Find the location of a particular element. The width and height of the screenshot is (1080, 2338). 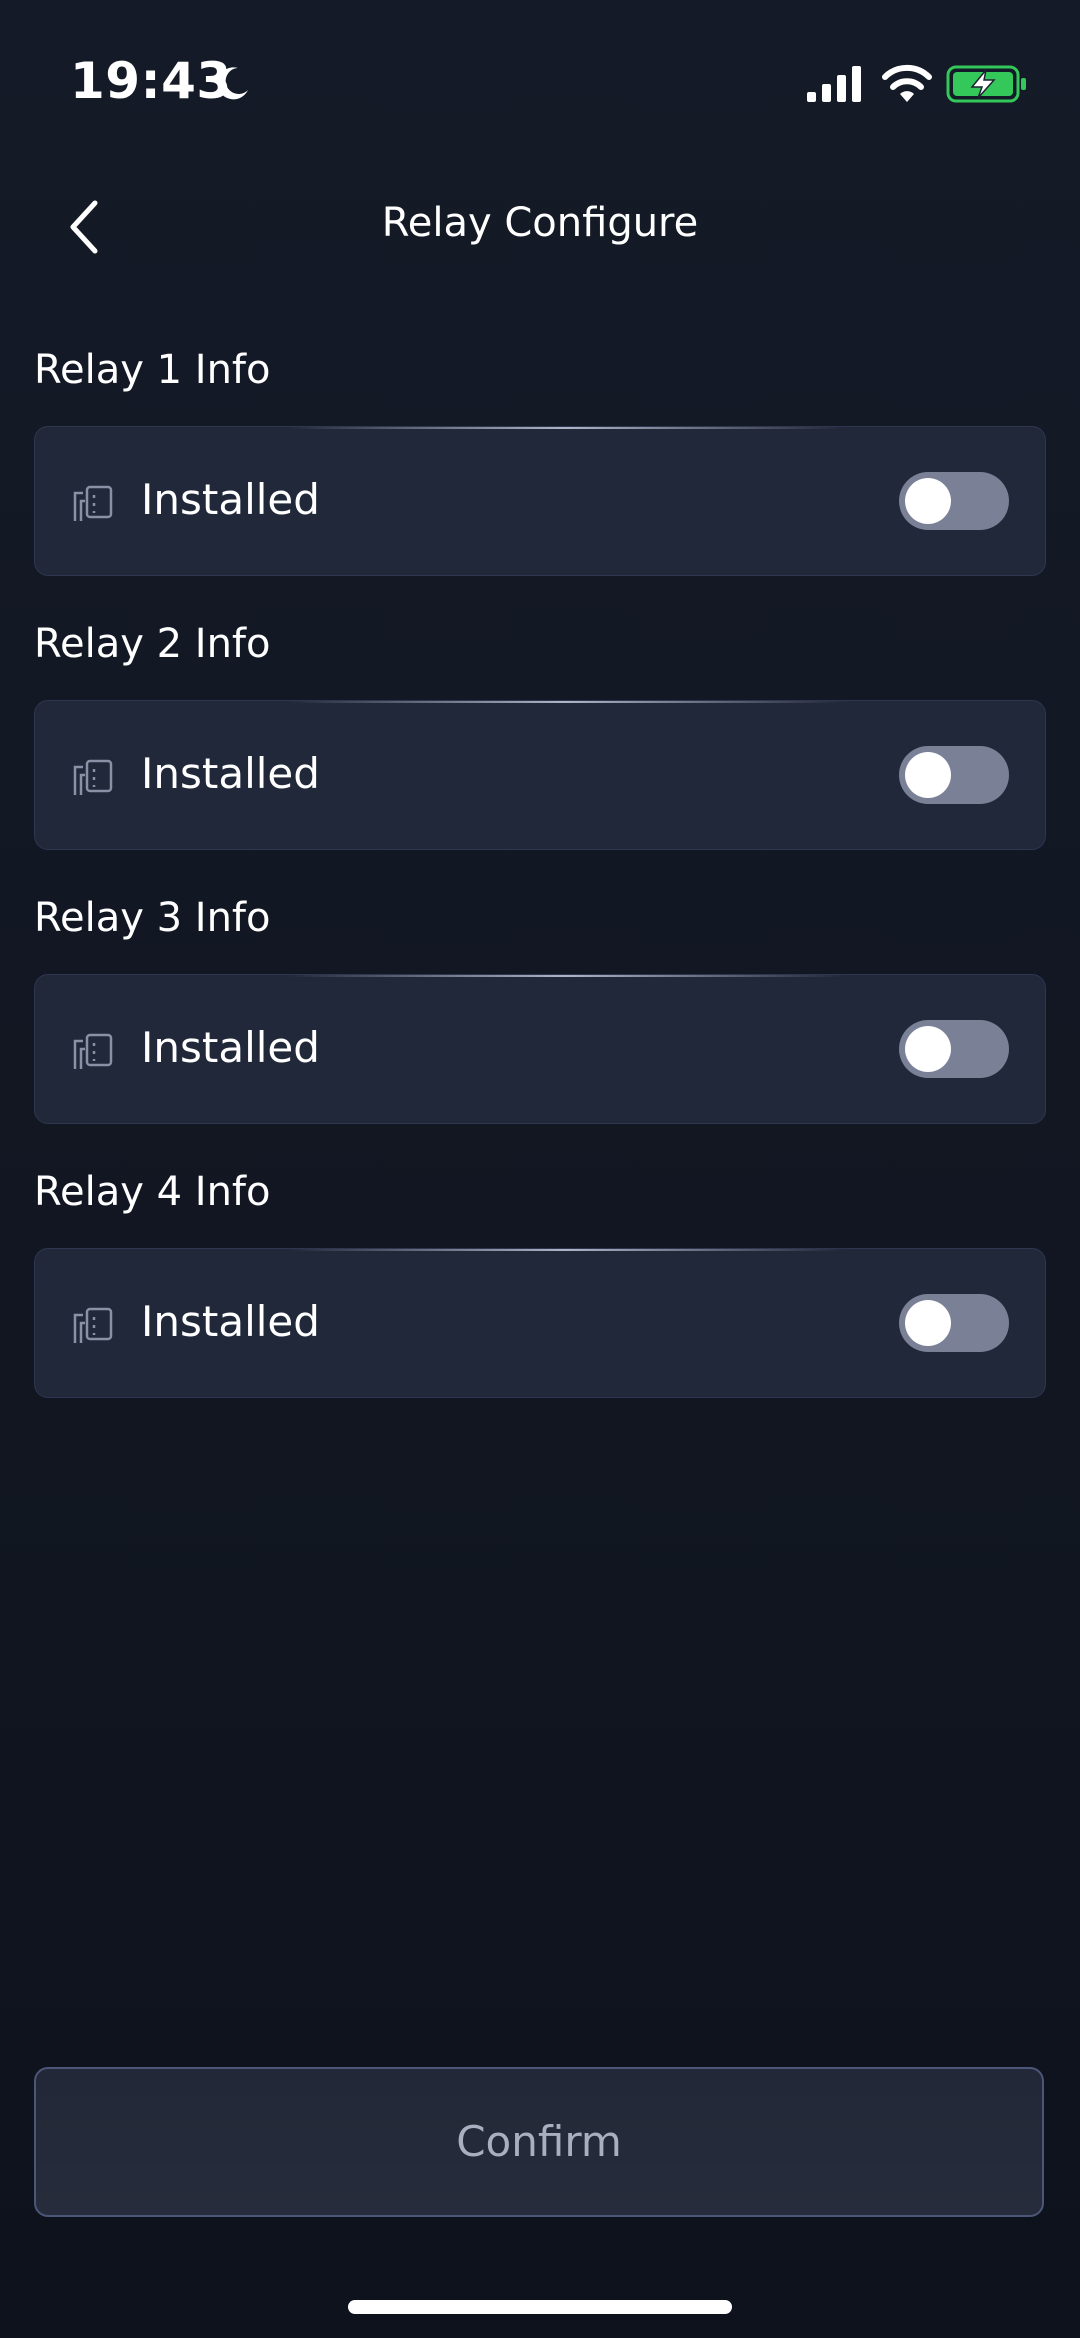

header: Relay Configure is located at coordinates (540, 225).